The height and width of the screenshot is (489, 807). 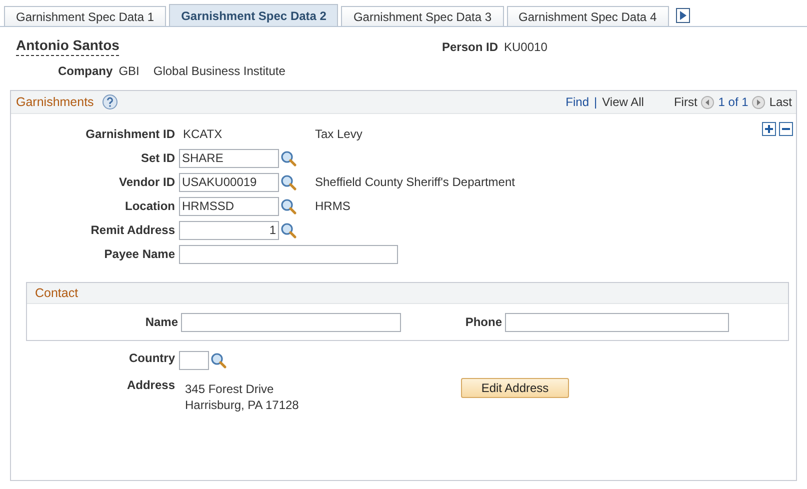 I want to click on input-field: HRMSSD, so click(x=229, y=206).